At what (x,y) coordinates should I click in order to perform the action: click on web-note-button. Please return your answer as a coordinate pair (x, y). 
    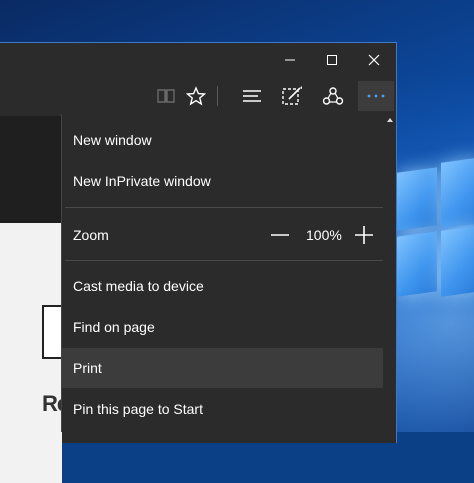
    Looking at the image, I should click on (292, 96).